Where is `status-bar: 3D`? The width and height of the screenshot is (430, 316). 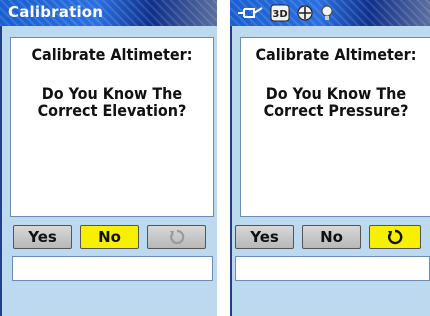
status-bar: 3D is located at coordinates (330, 13).